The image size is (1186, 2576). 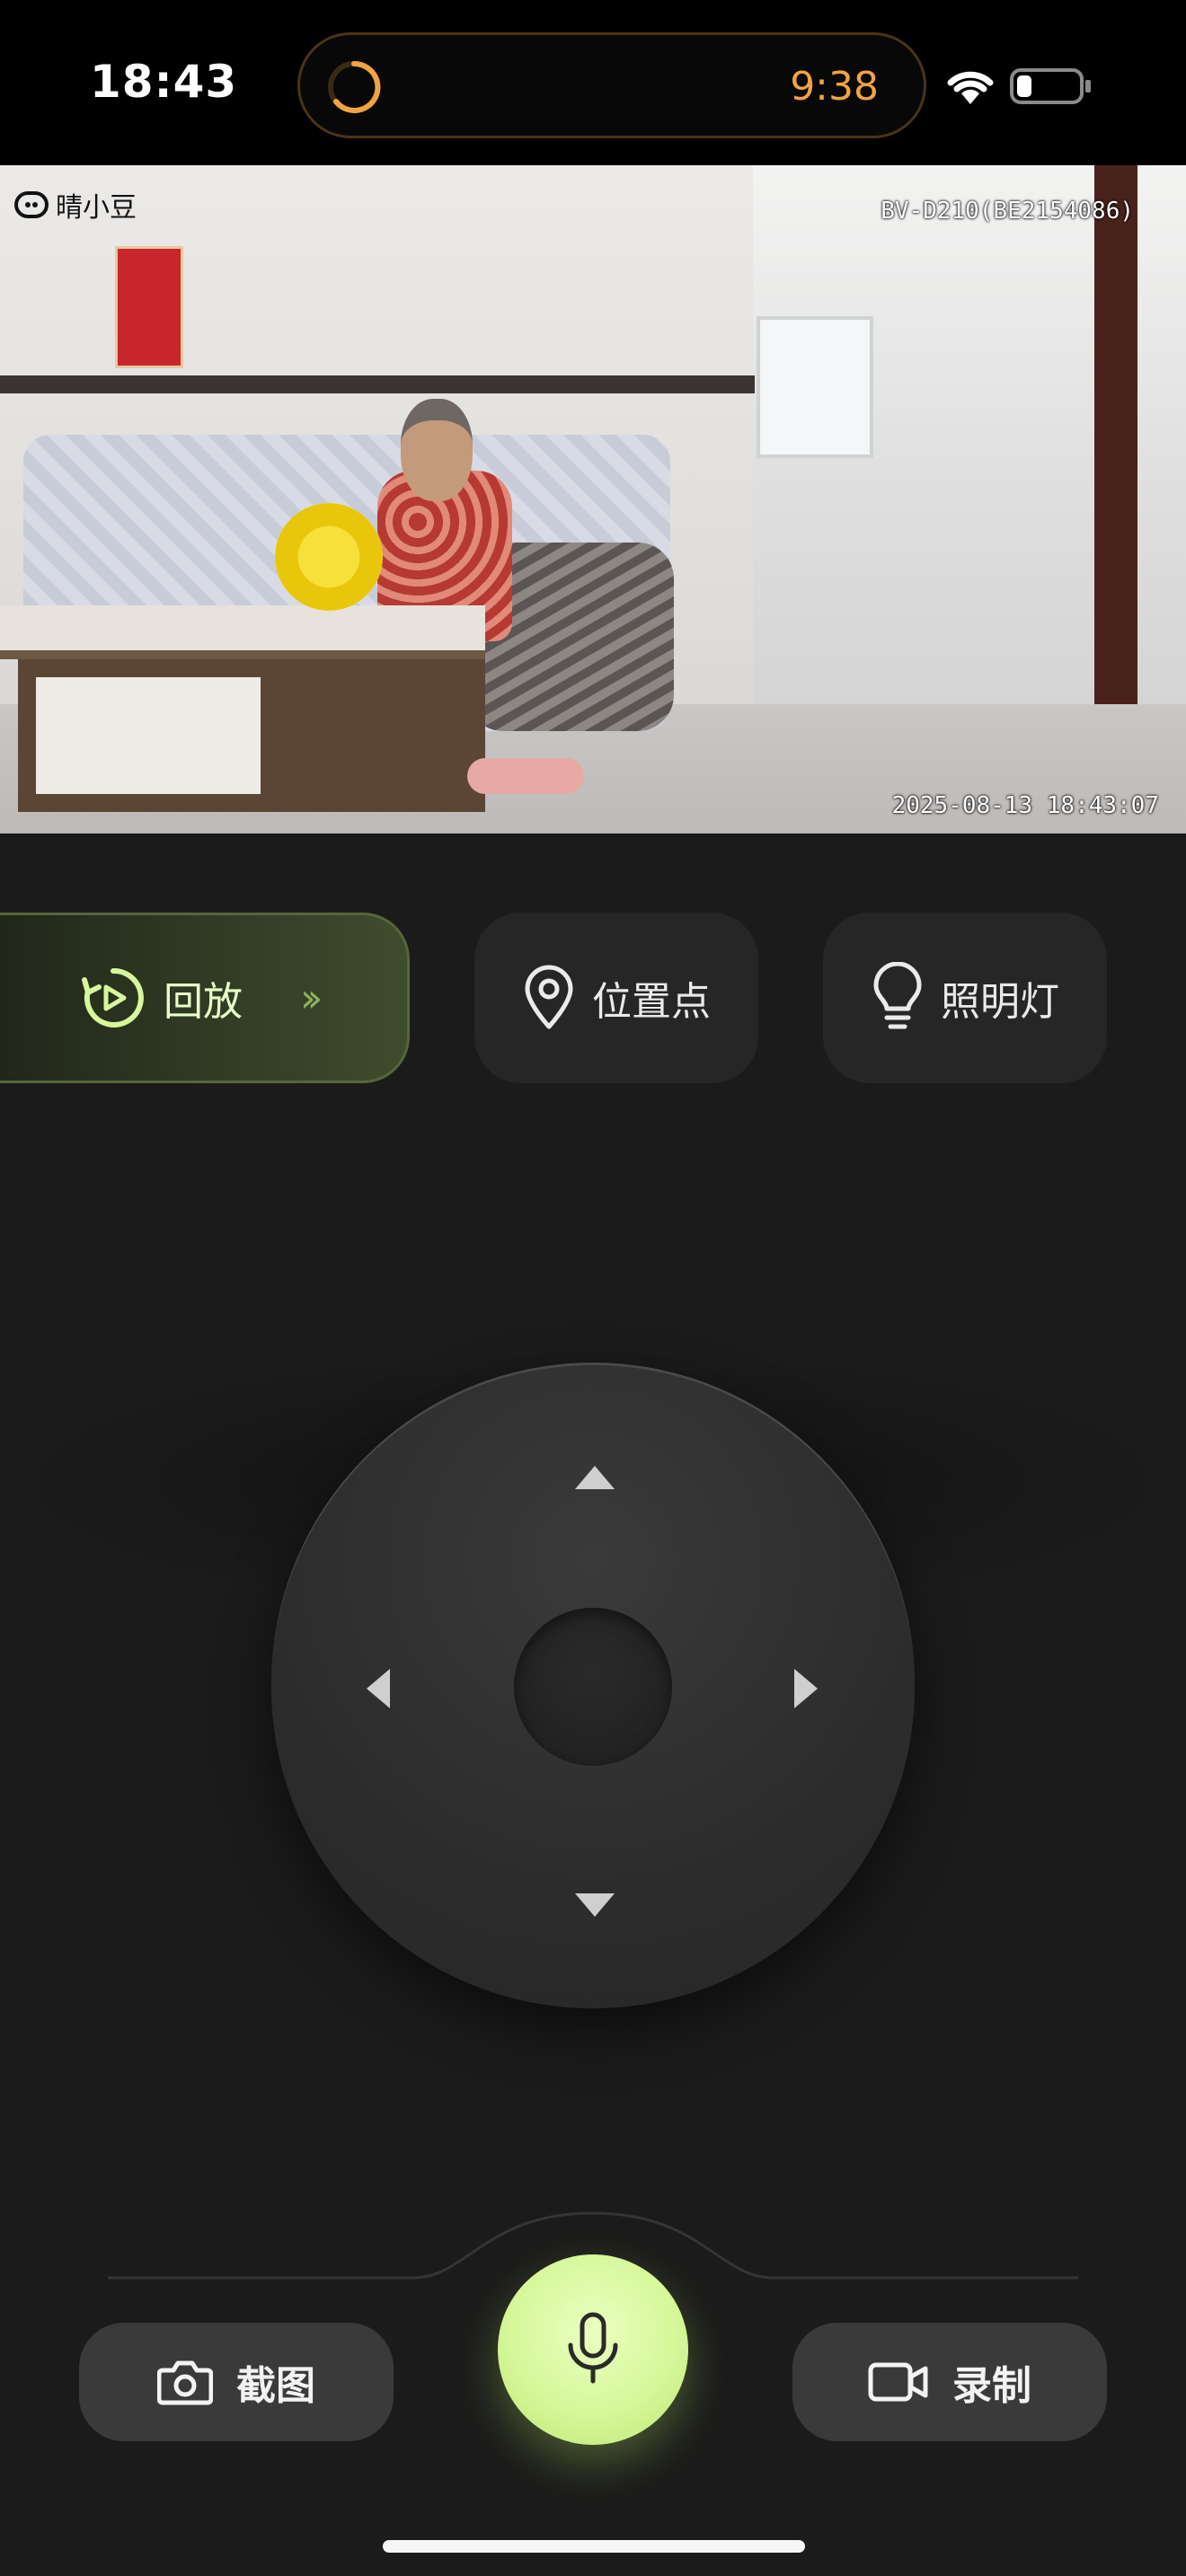 I want to click on timer-ring-icon, so click(x=354, y=86).